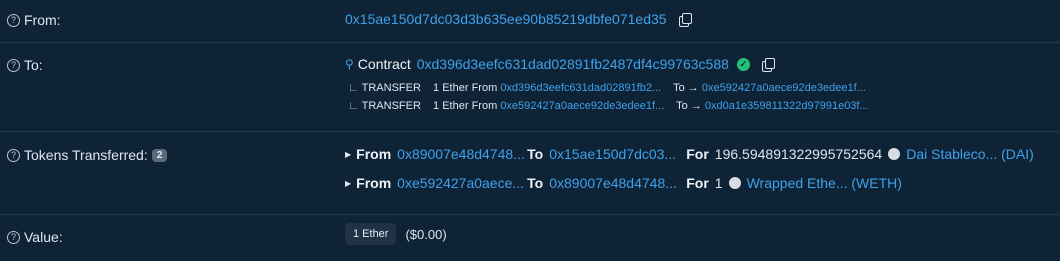  I want to click on contract-search-icon: ⚲, so click(349, 64).